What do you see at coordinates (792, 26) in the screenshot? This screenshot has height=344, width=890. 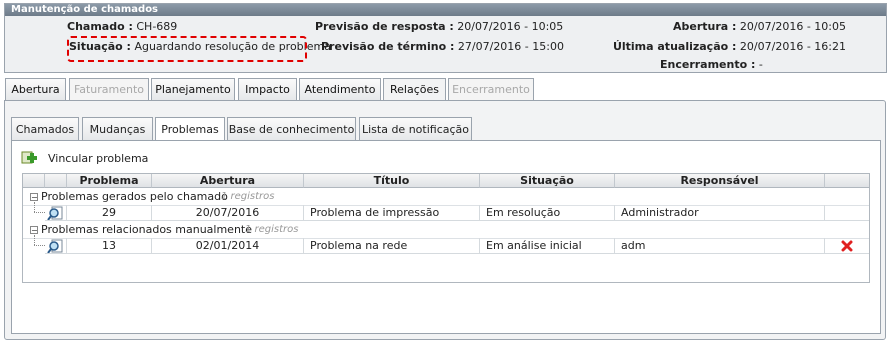 I see `abertura-value: 20/07/2016 - 10:05` at bounding box center [792, 26].